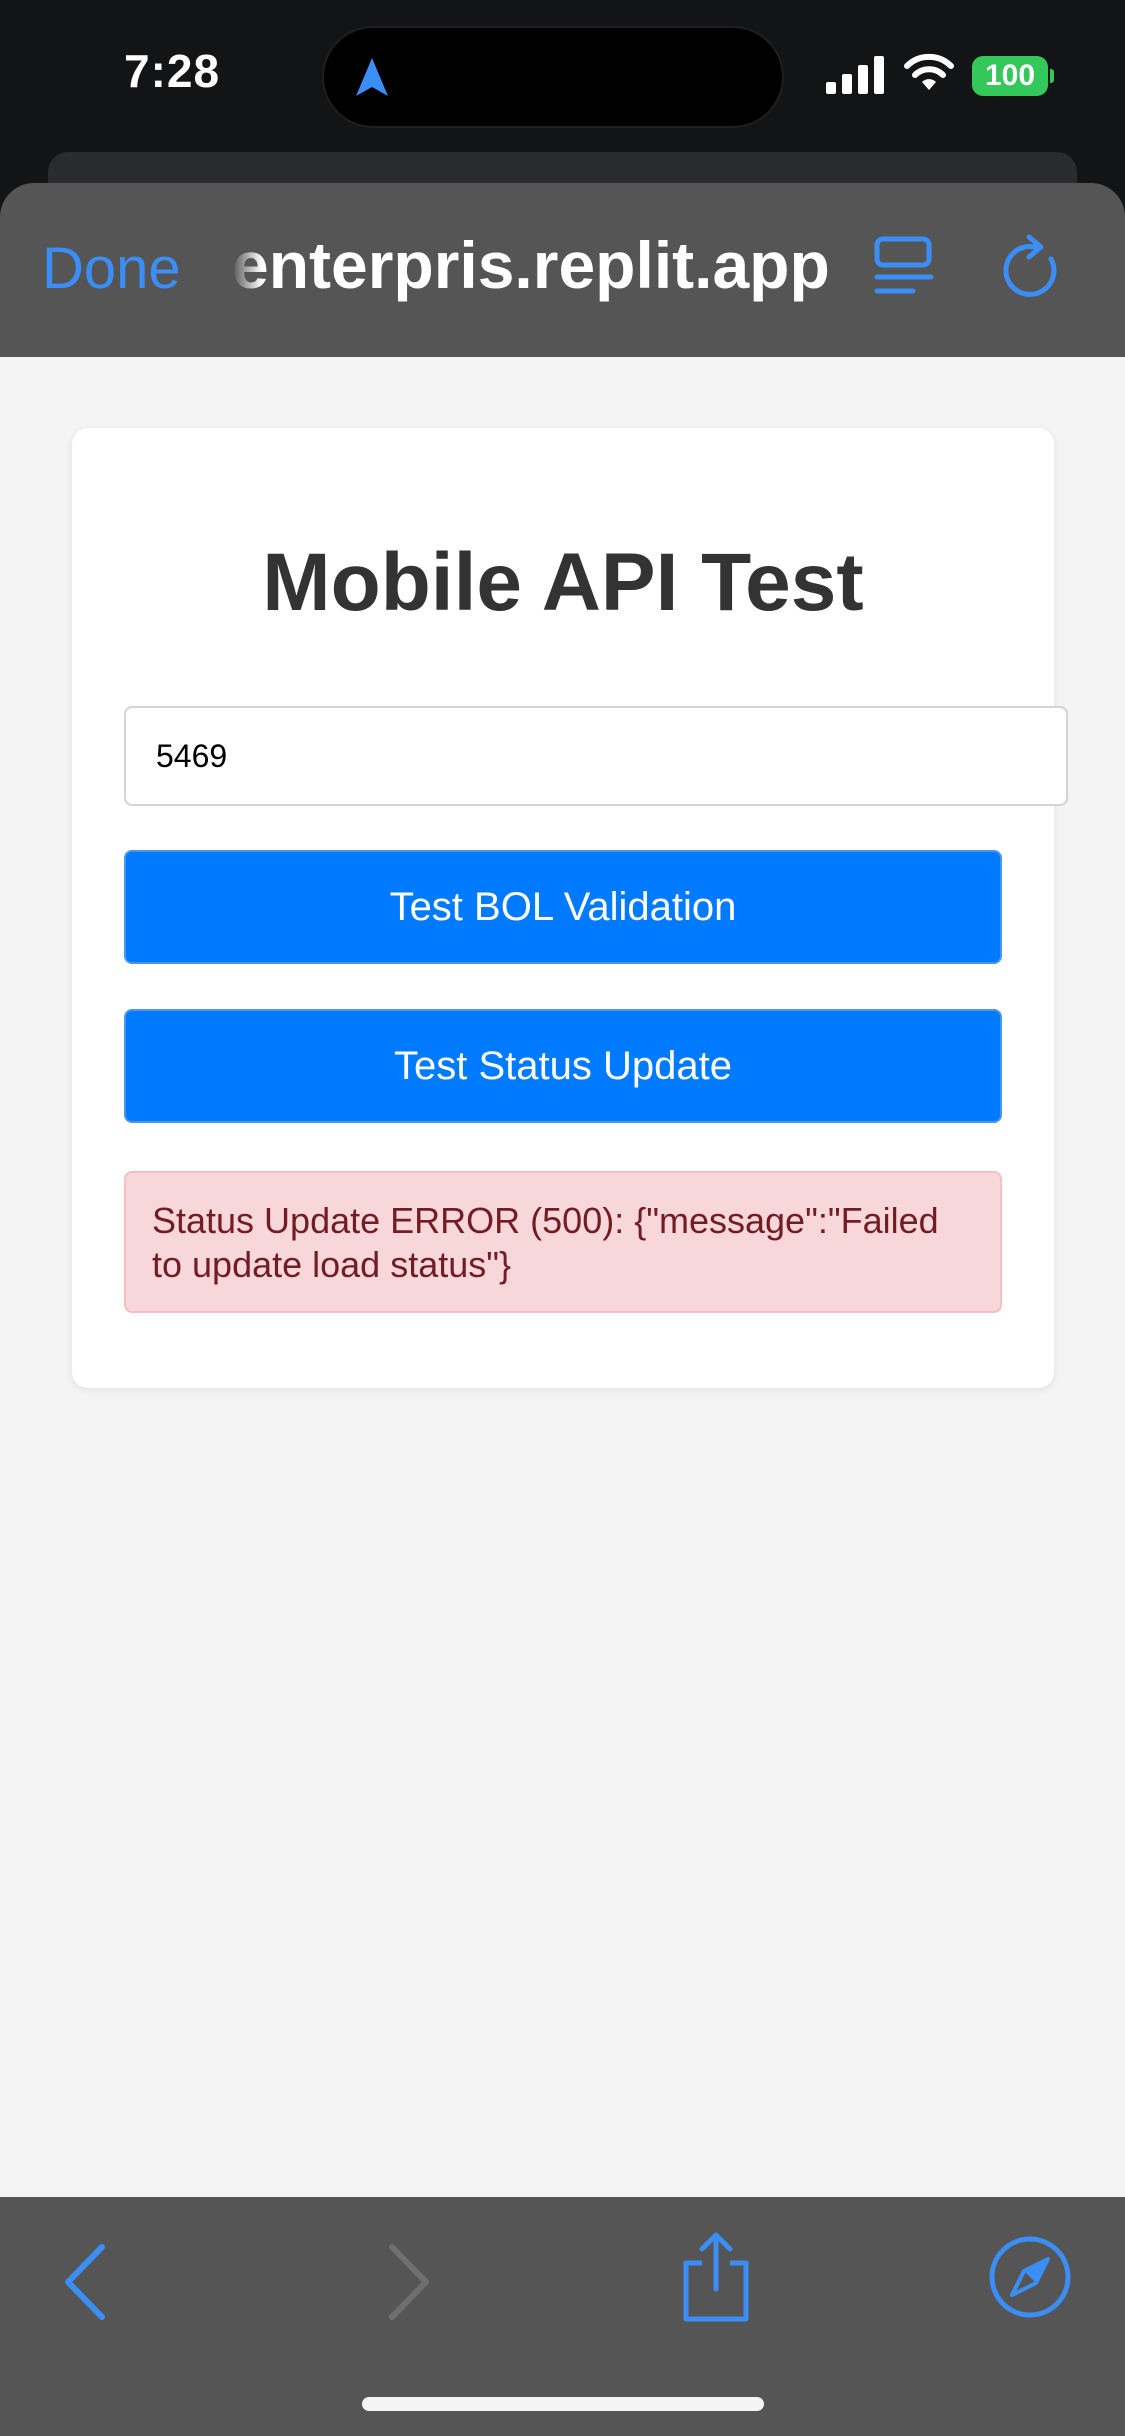 The height and width of the screenshot is (2436, 1125). I want to click on reader-mode-icon, so click(904, 268).